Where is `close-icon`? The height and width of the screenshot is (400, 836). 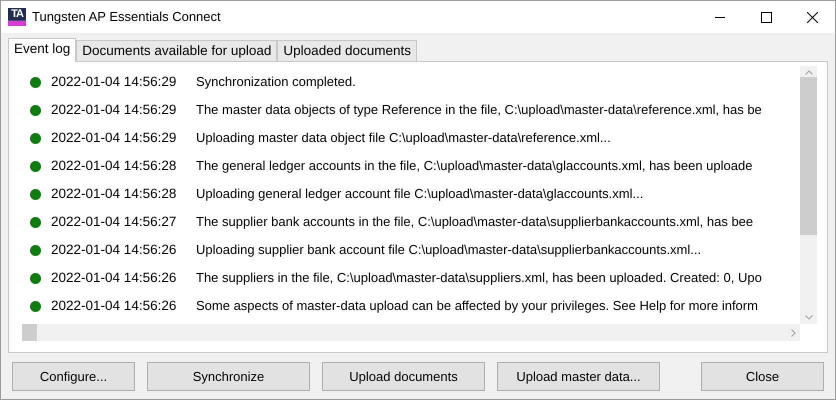 close-icon is located at coordinates (812, 17).